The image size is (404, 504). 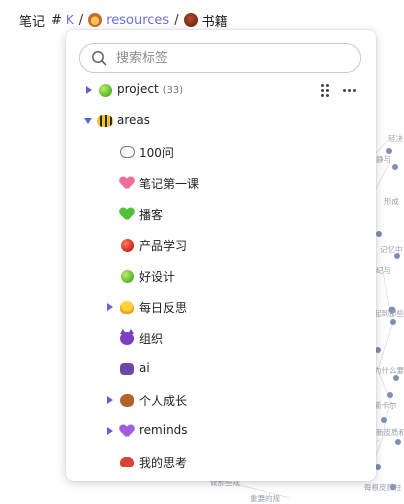 What do you see at coordinates (221, 276) in the screenshot?
I see `tag-row-haosheji: 好设计` at bounding box center [221, 276].